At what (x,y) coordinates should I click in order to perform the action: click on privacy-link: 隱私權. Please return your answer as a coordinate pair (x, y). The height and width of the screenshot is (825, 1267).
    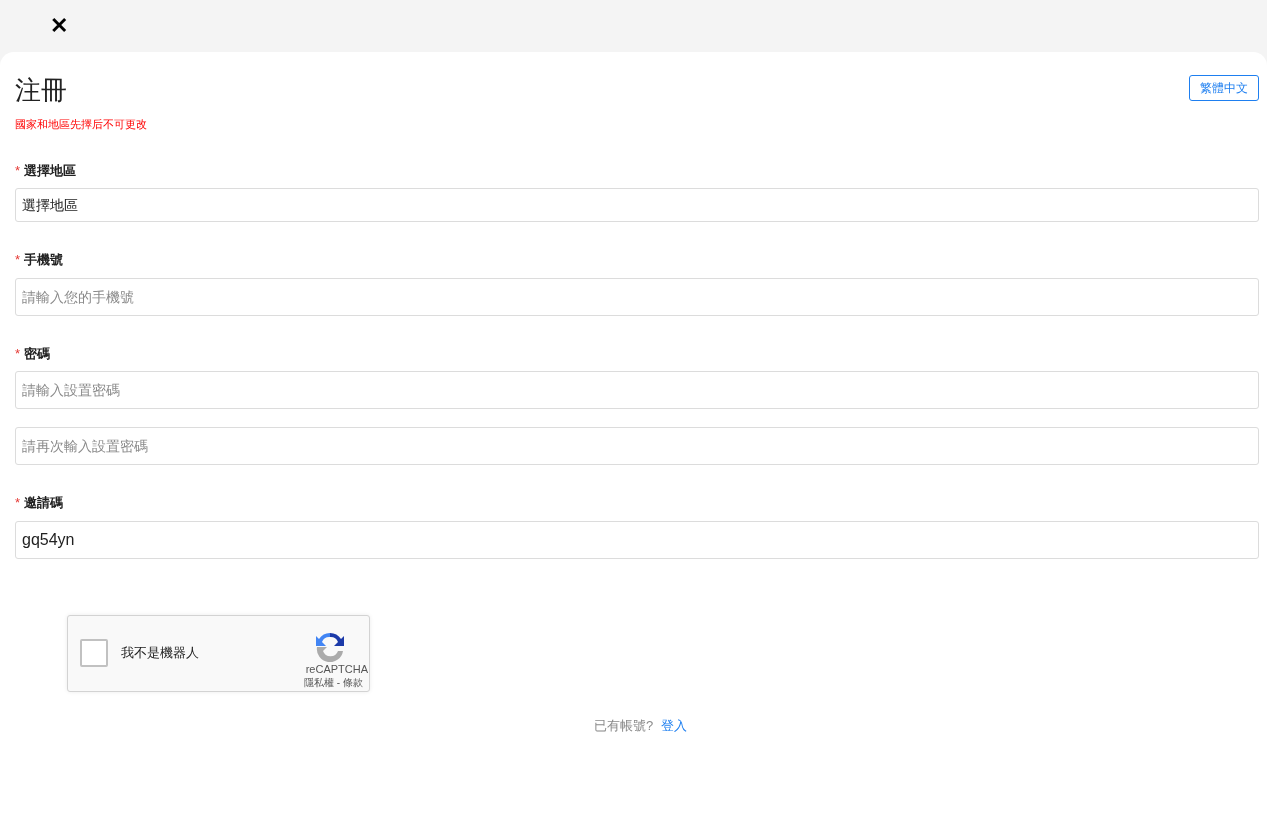
    Looking at the image, I should click on (318, 682).